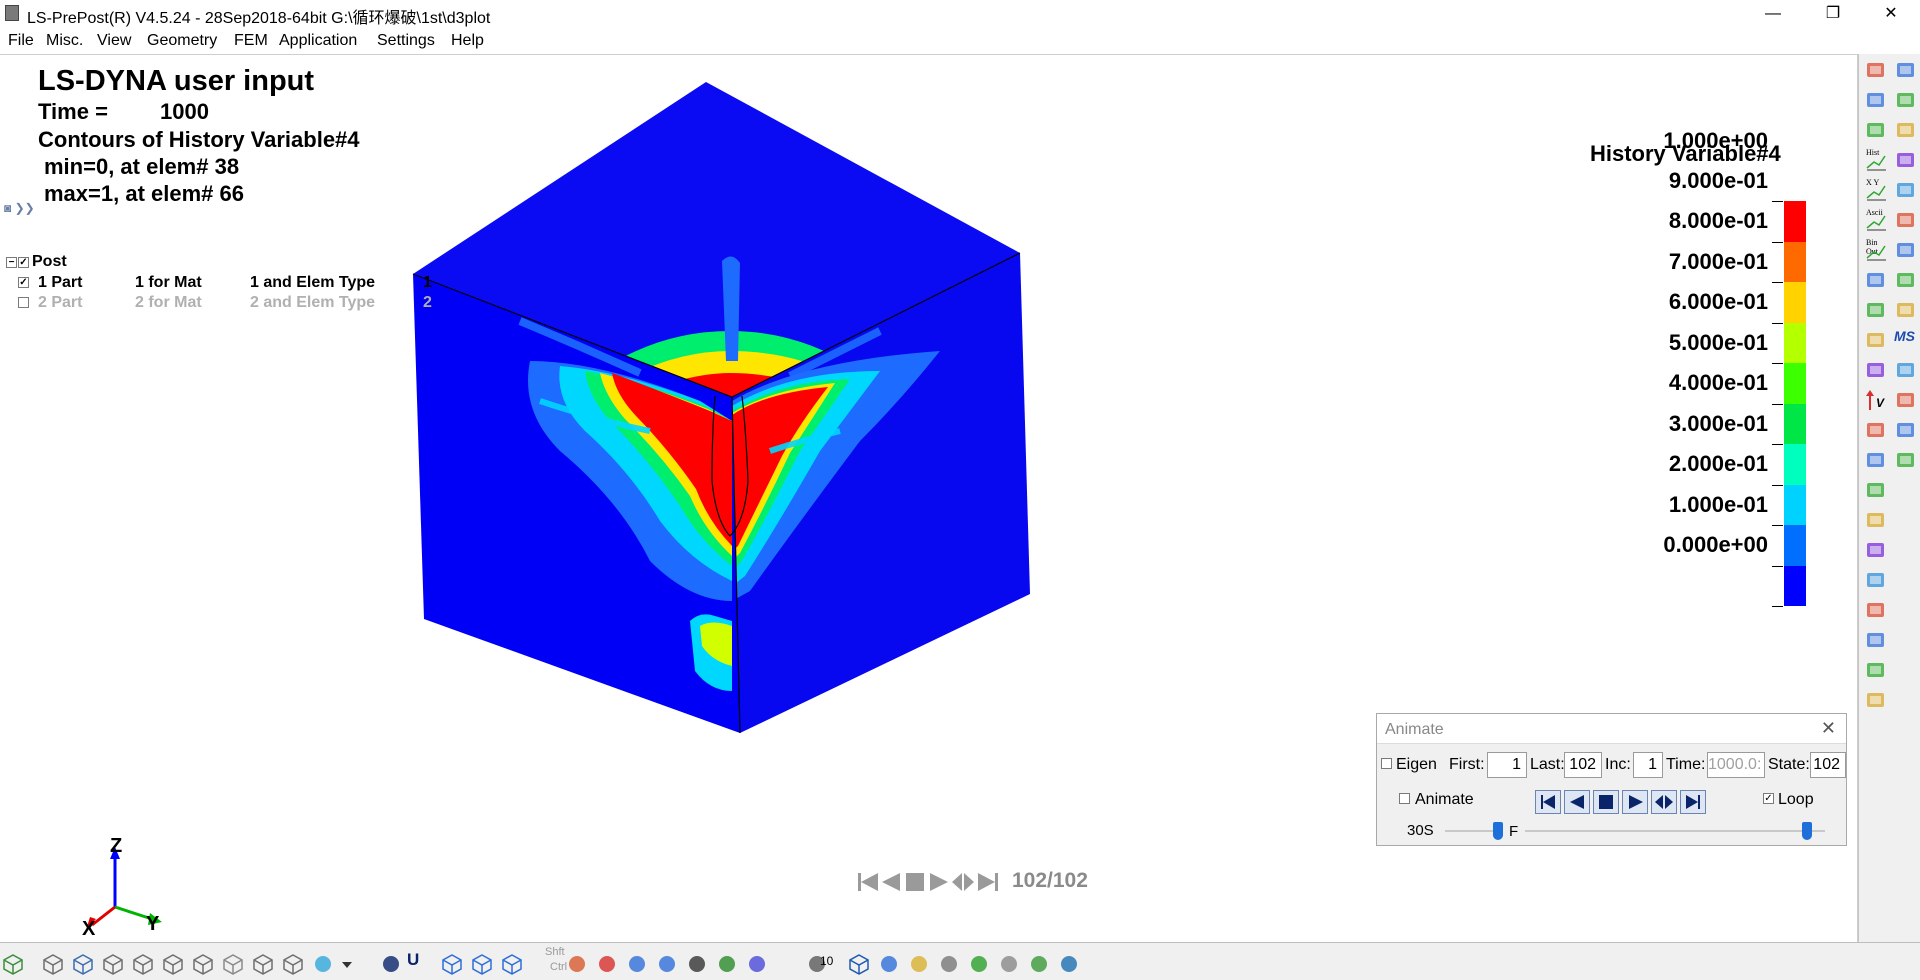  Describe the element at coordinates (1675, 831) in the screenshot. I see `frame-slider-track` at that location.